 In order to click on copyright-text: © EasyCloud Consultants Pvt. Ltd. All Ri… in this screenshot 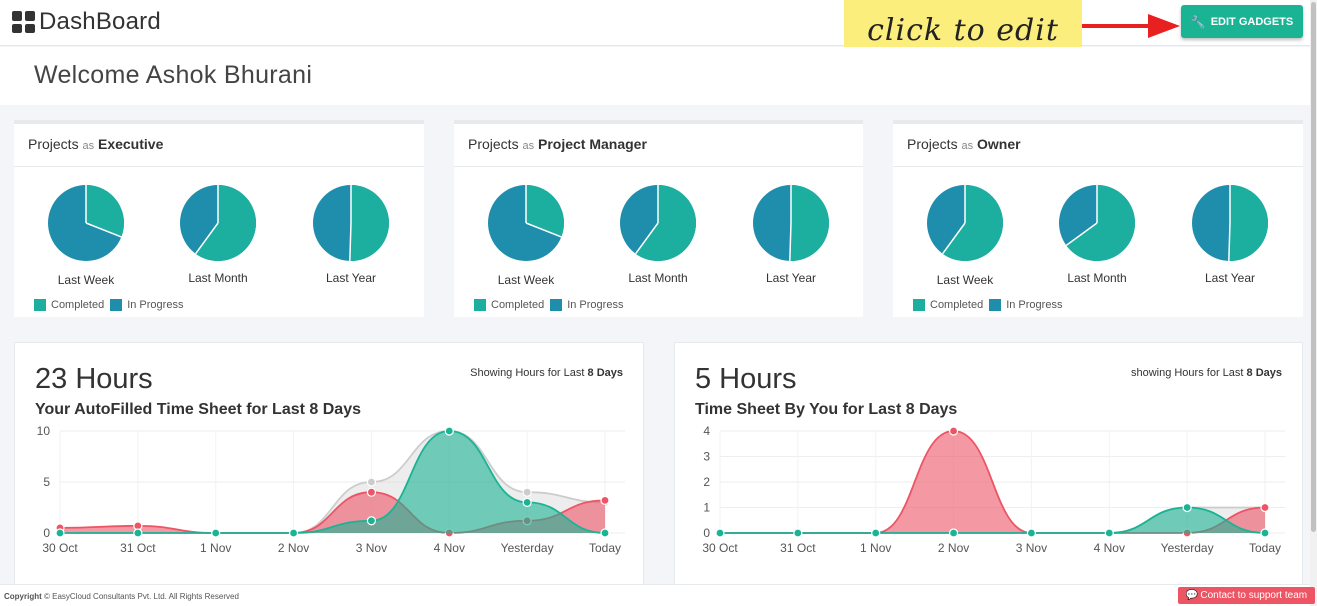, I will do `click(141, 596)`.